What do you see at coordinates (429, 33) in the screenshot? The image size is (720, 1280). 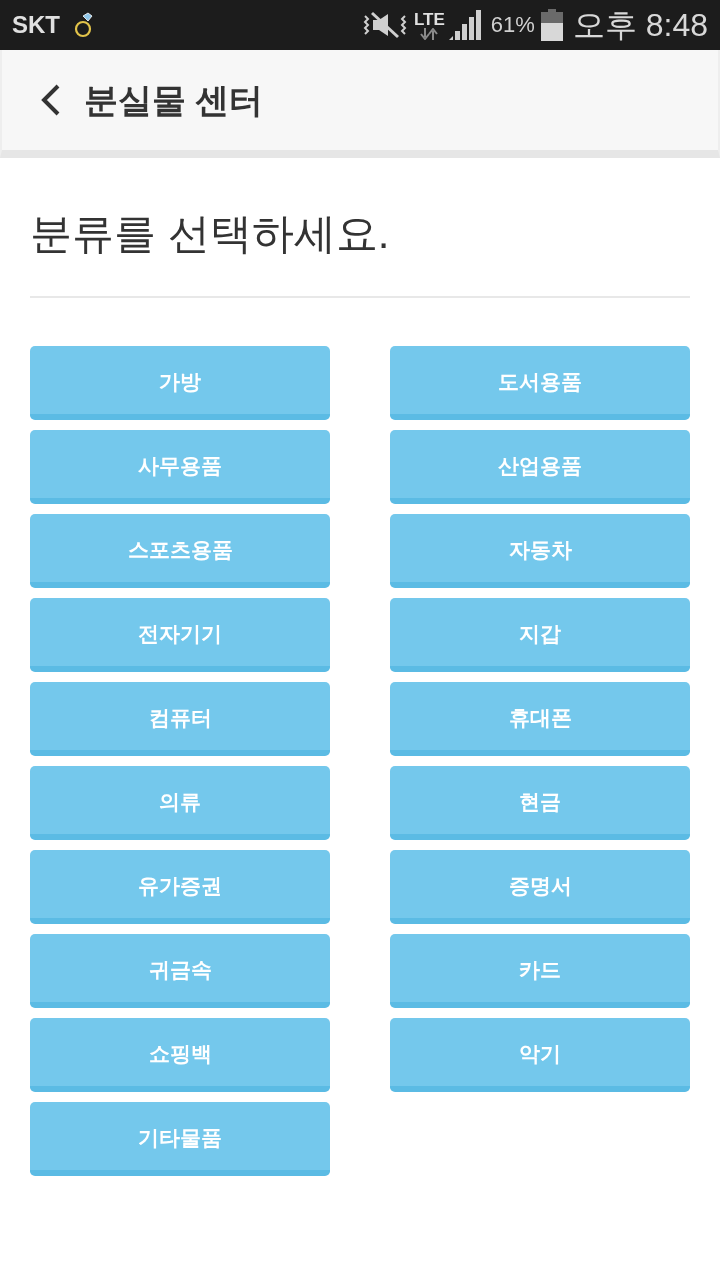 I see `data-arrows-icon` at bounding box center [429, 33].